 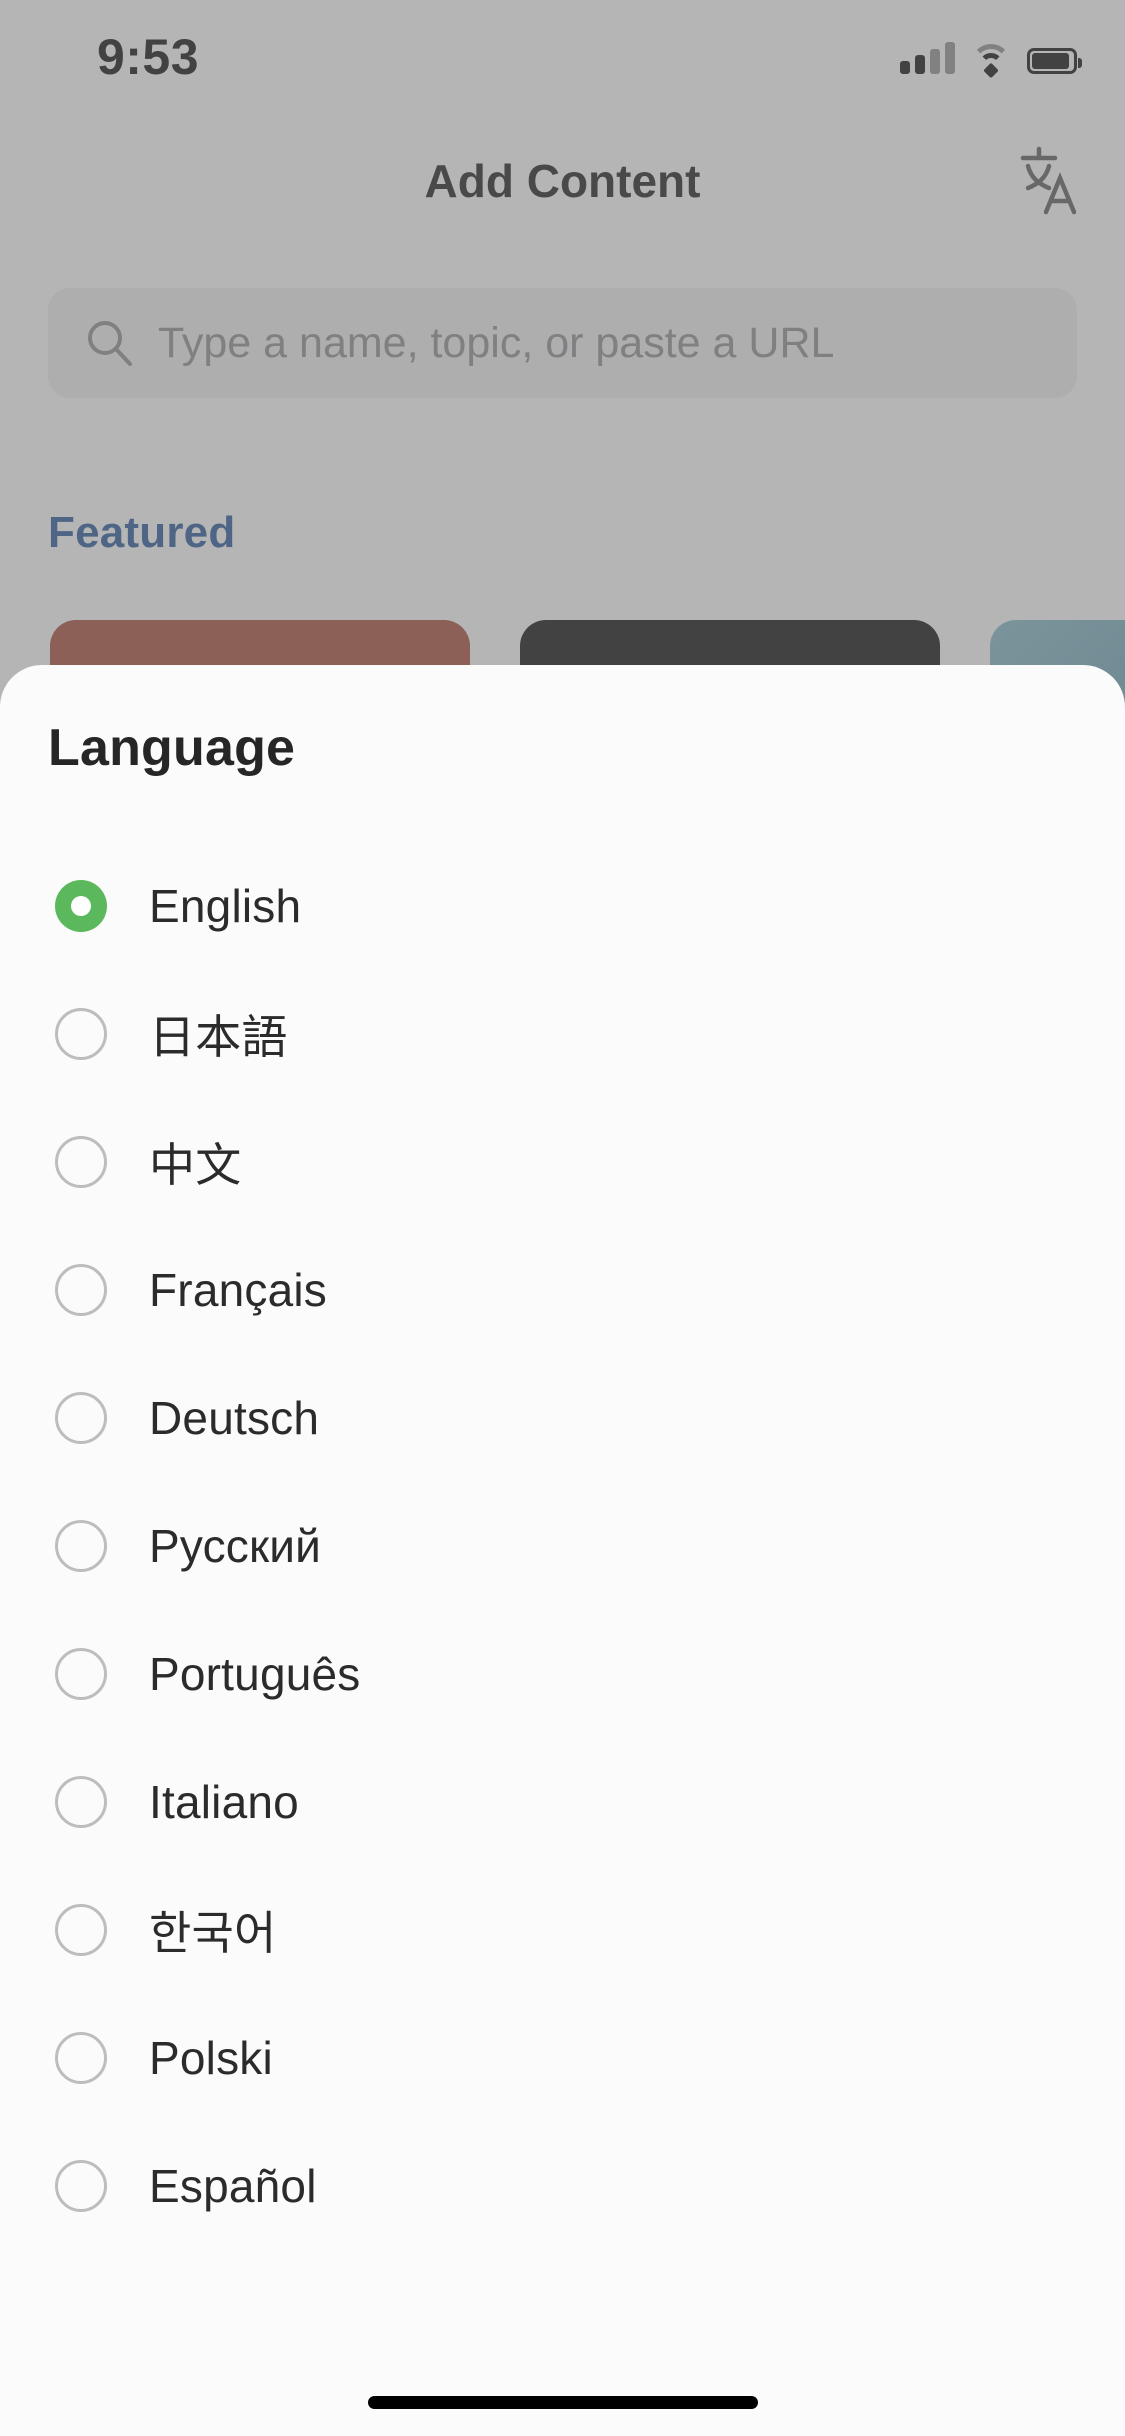 What do you see at coordinates (562, 906) in the screenshot?
I see `language-option-english: English` at bounding box center [562, 906].